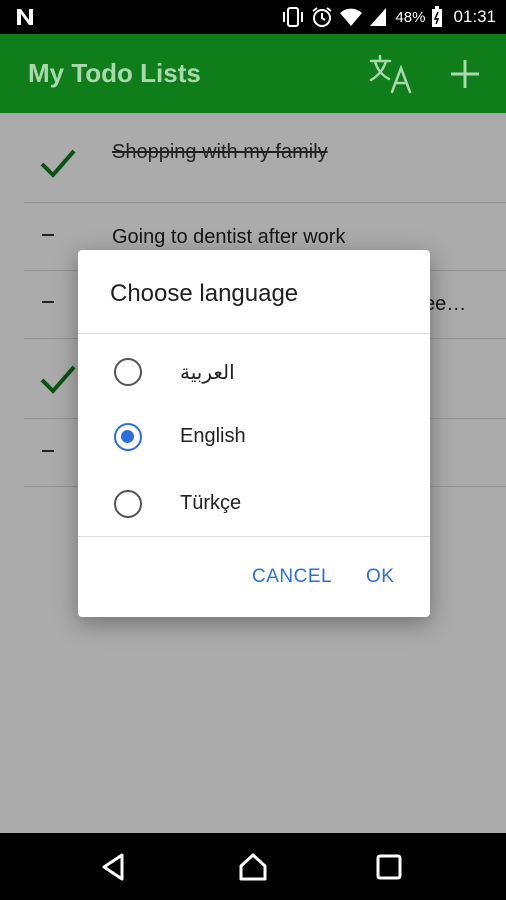 The width and height of the screenshot is (506, 900). I want to click on wifi-icon, so click(351, 17).